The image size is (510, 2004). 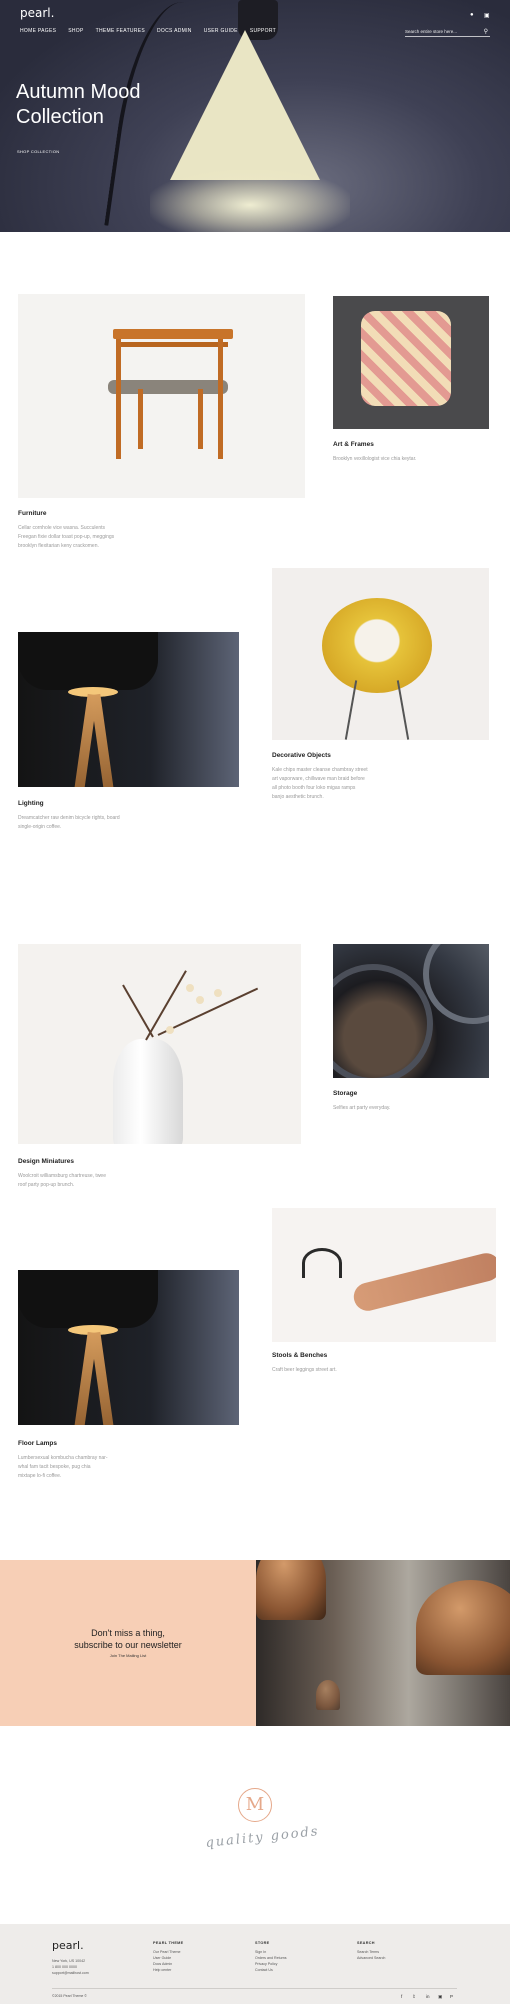 I want to click on decorative-objects-image, so click(x=380, y=654).